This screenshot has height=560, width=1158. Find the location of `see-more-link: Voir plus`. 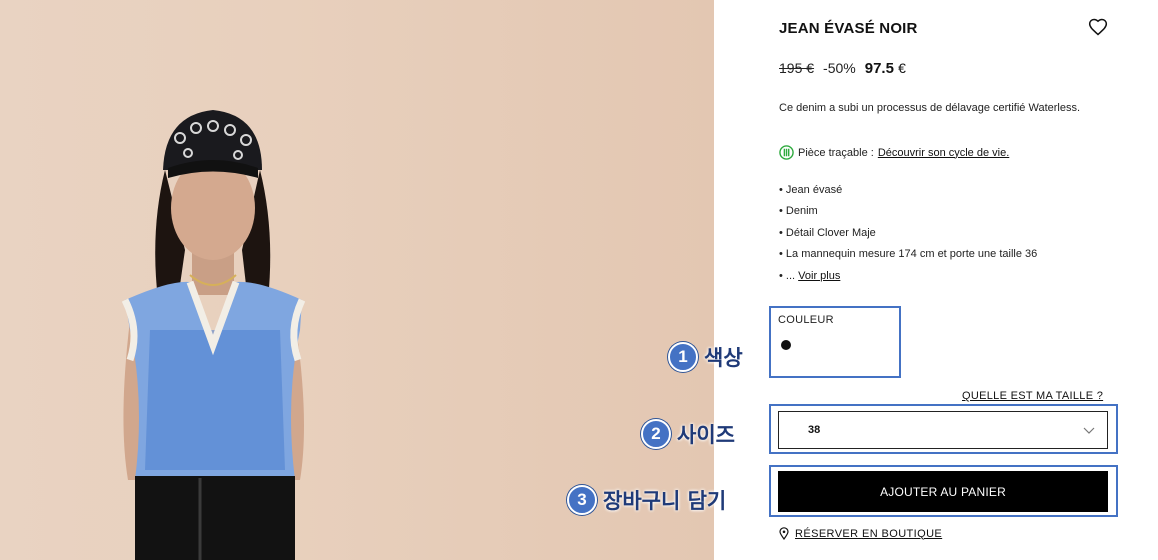

see-more-link: Voir plus is located at coordinates (819, 276).